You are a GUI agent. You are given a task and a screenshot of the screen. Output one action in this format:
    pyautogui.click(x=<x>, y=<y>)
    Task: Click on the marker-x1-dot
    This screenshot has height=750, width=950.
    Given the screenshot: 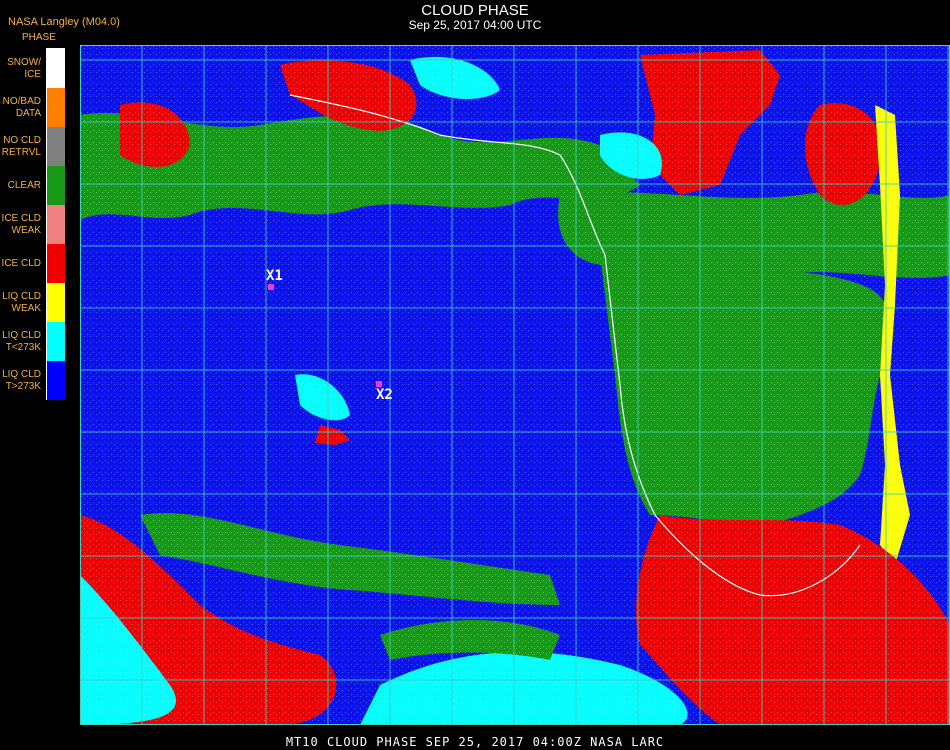 What is the action you would take?
    pyautogui.click(x=271, y=287)
    